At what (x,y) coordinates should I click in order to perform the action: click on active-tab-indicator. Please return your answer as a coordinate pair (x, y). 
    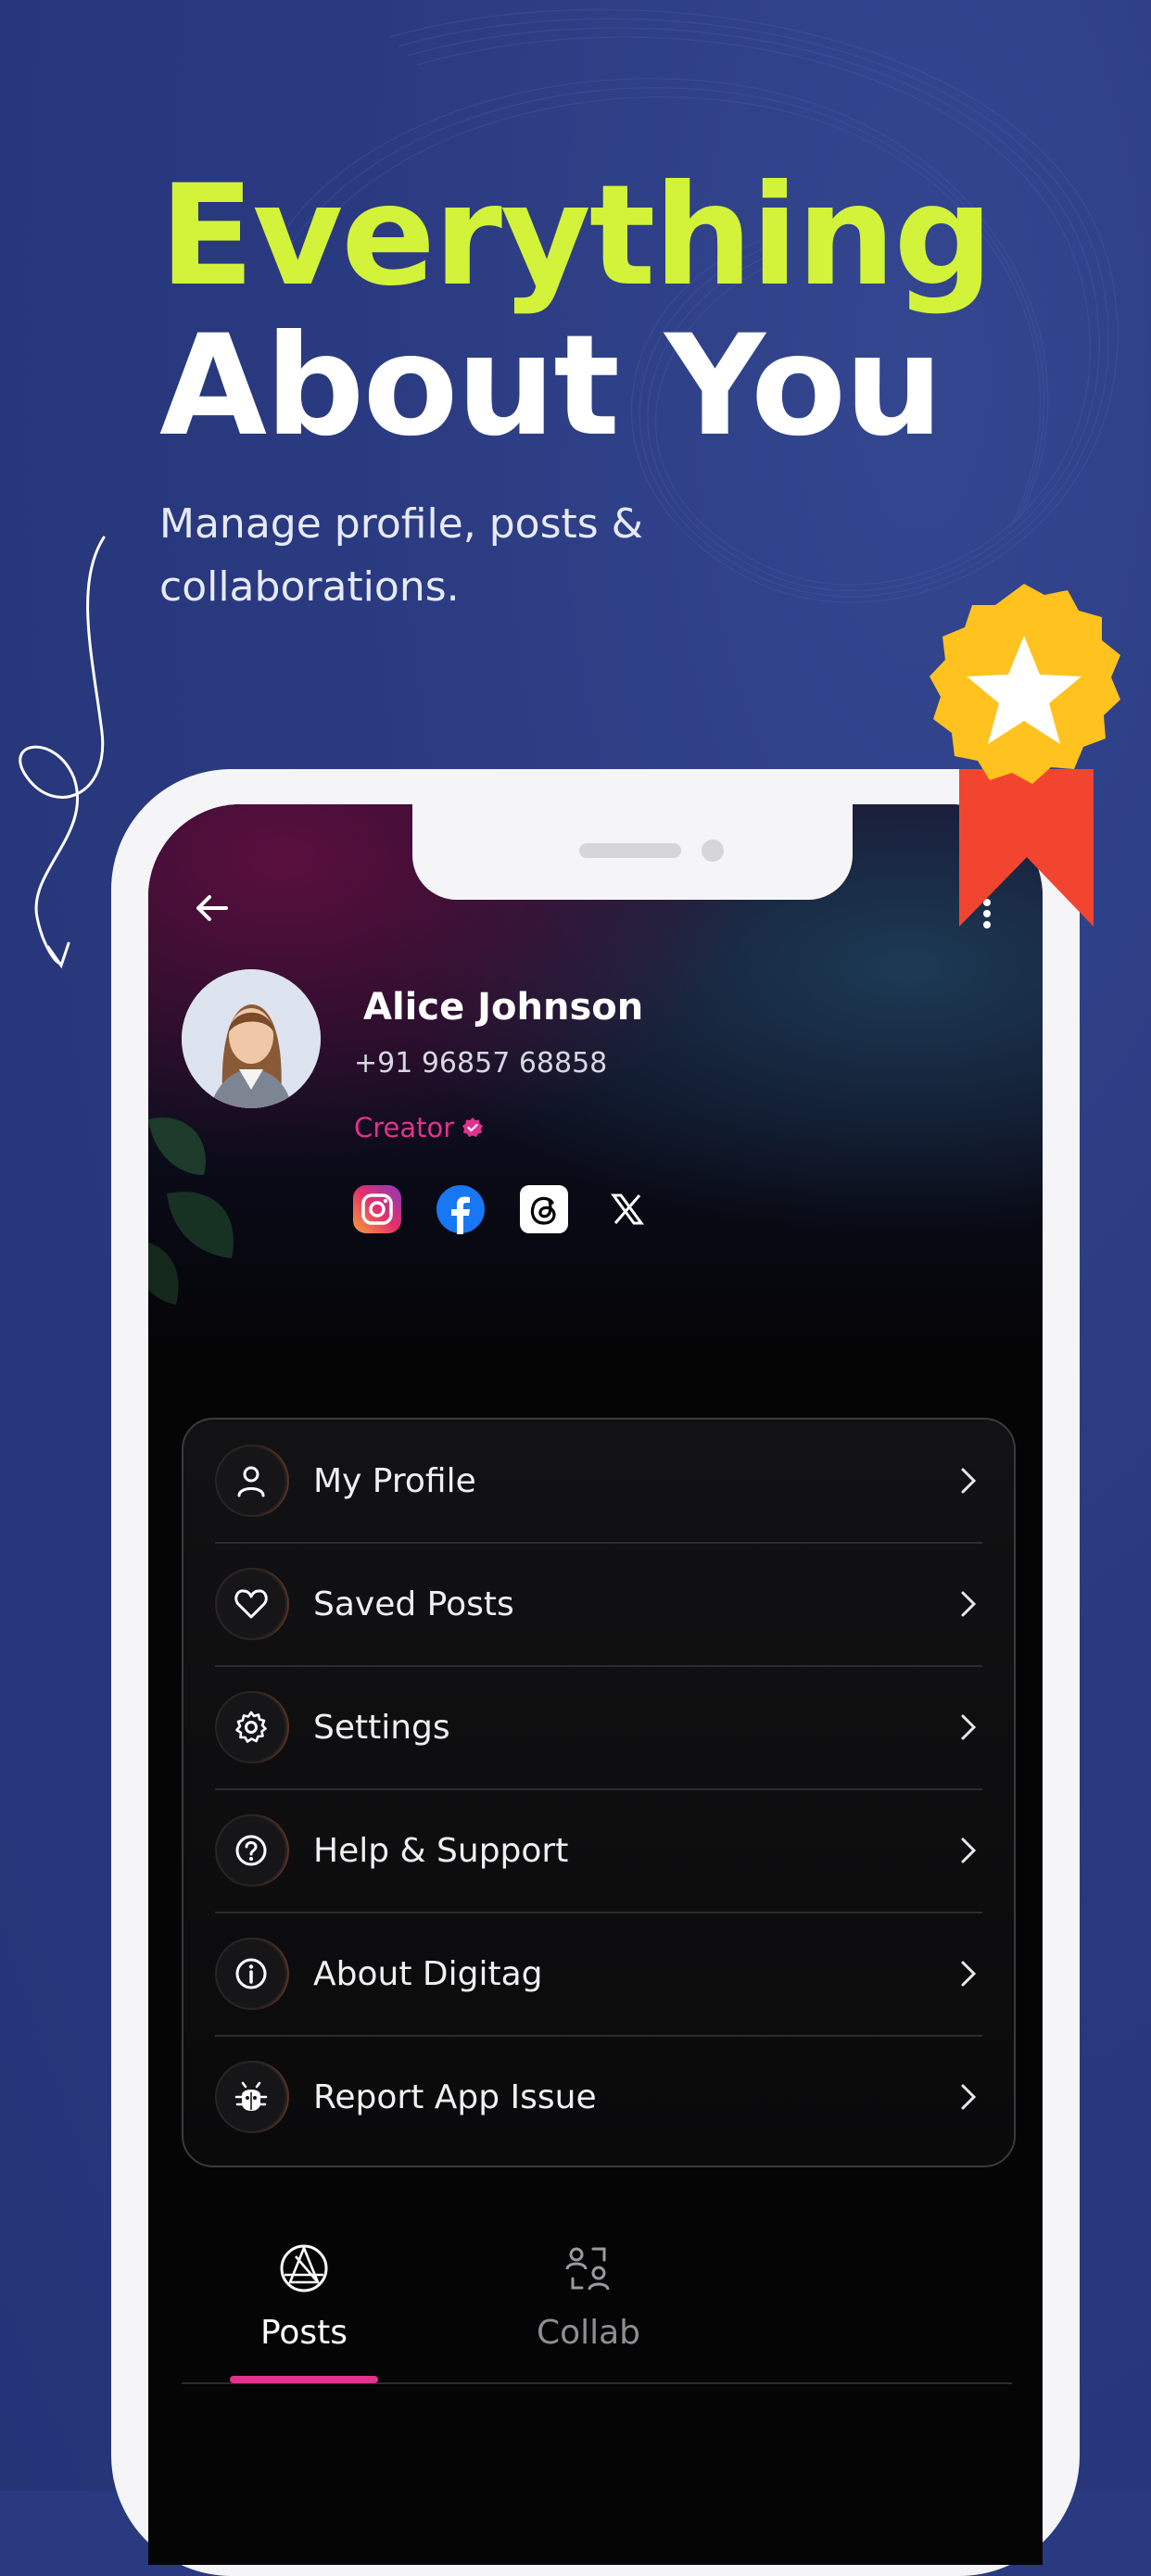
    Looking at the image, I should click on (304, 2380).